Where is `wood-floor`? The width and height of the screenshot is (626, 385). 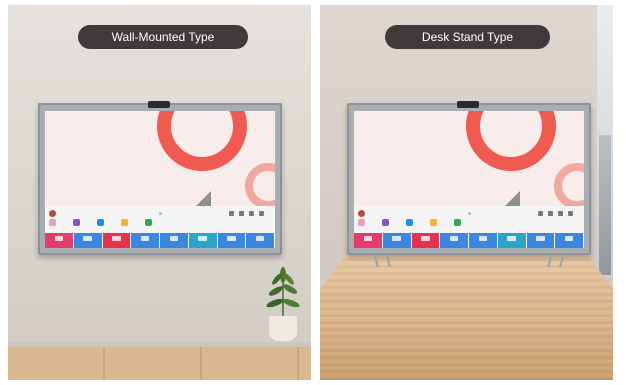 wood-floor is located at coordinates (159, 363).